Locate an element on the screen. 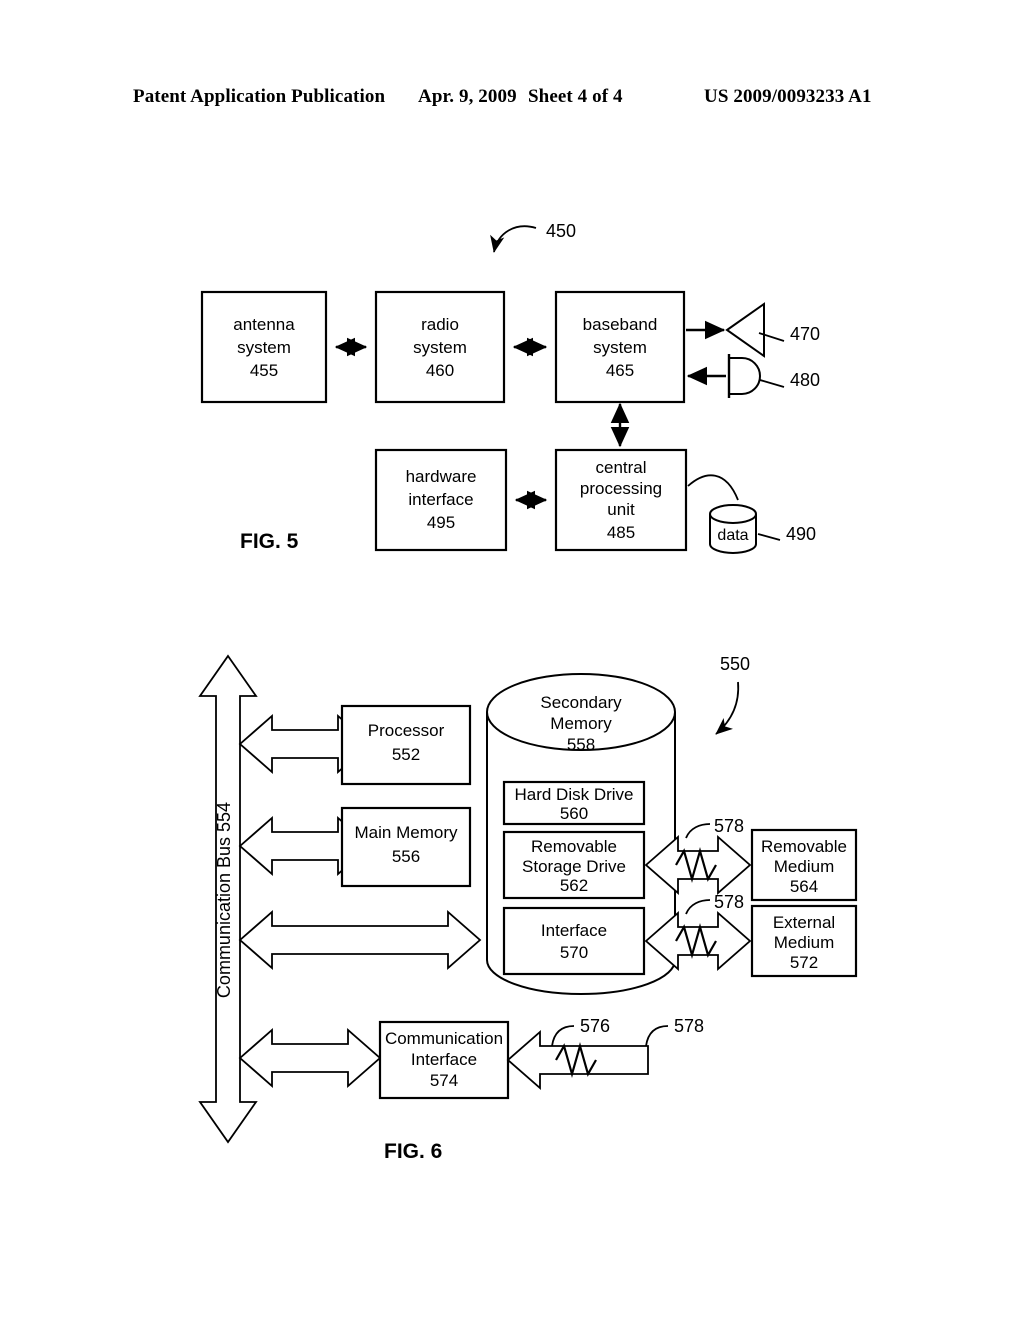  radio-system-line1: radio is located at coordinates (440, 324).